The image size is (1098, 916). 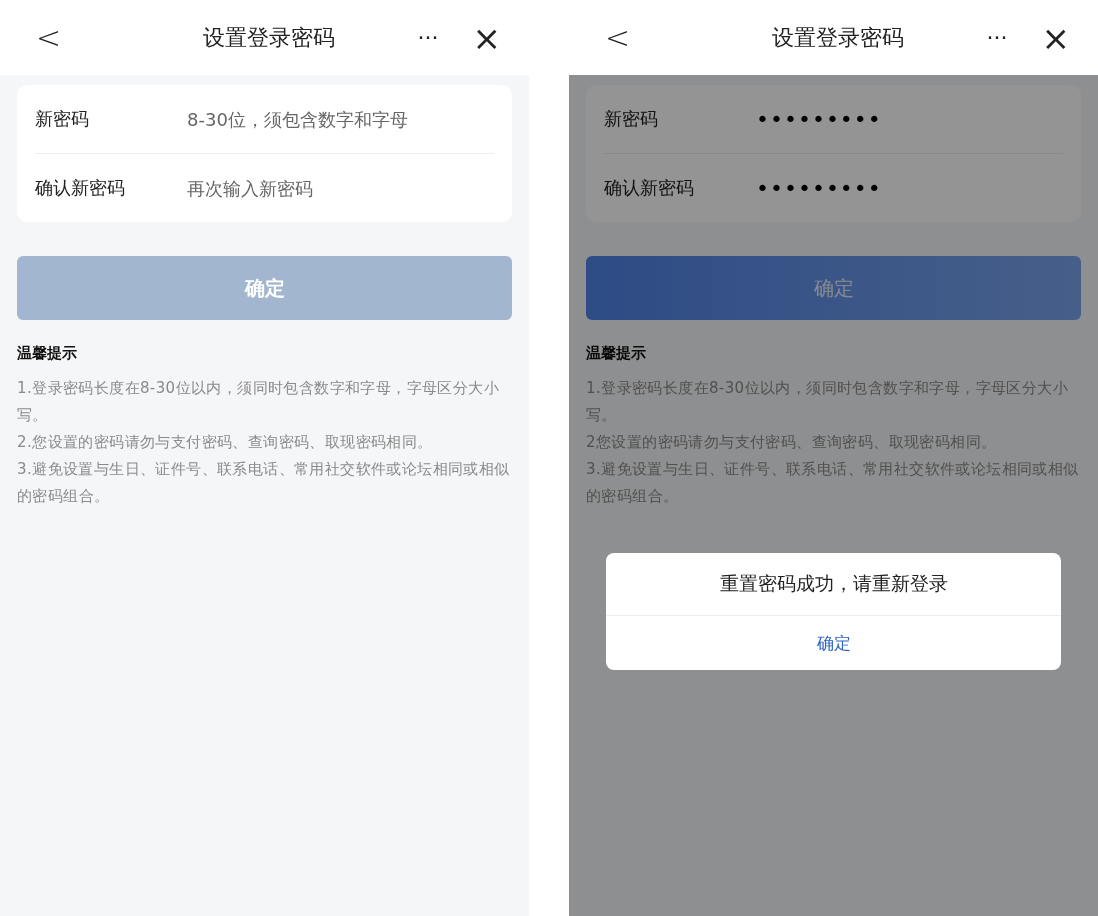 I want to click on password-field: 8-30位，须包含数字和字母, so click(x=340, y=119).